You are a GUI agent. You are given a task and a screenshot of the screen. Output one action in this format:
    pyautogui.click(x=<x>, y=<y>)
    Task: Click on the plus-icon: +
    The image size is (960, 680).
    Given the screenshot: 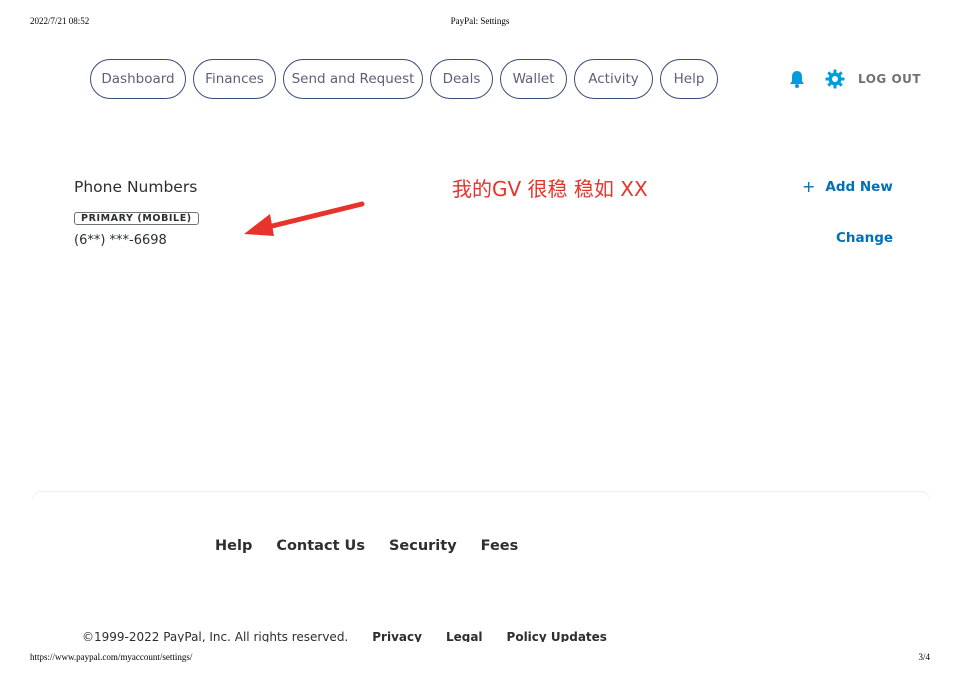 What is the action you would take?
    pyautogui.click(x=809, y=186)
    